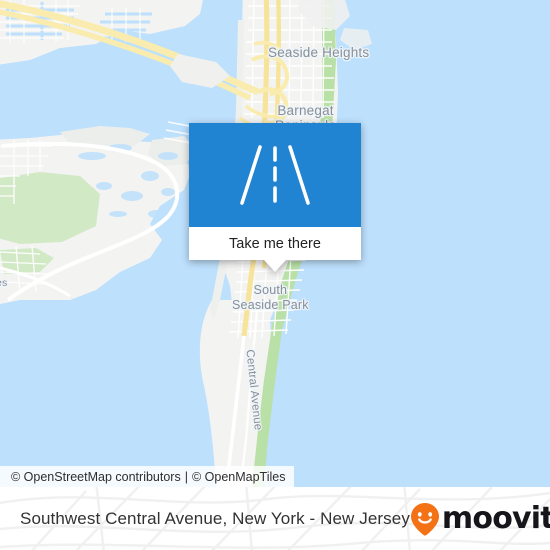 This screenshot has height=550, width=550. I want to click on map-popup-card: Take me there, so click(275, 197).